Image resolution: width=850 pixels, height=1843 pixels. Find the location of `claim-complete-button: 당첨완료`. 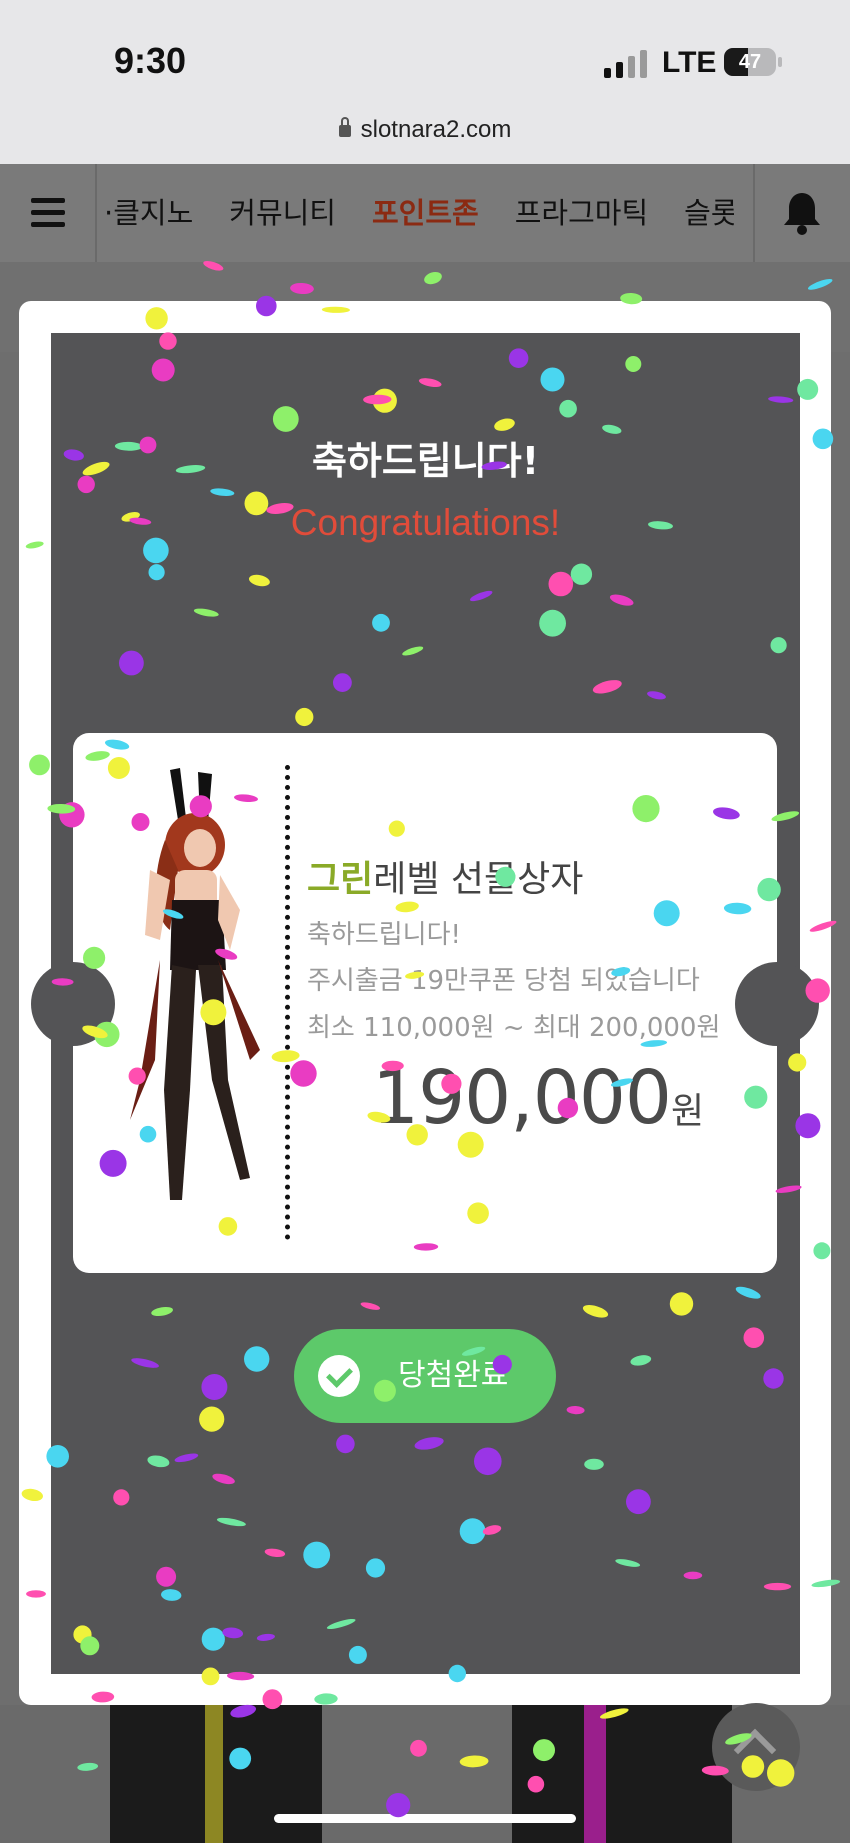

claim-complete-button: 당첨완료 is located at coordinates (425, 1376).